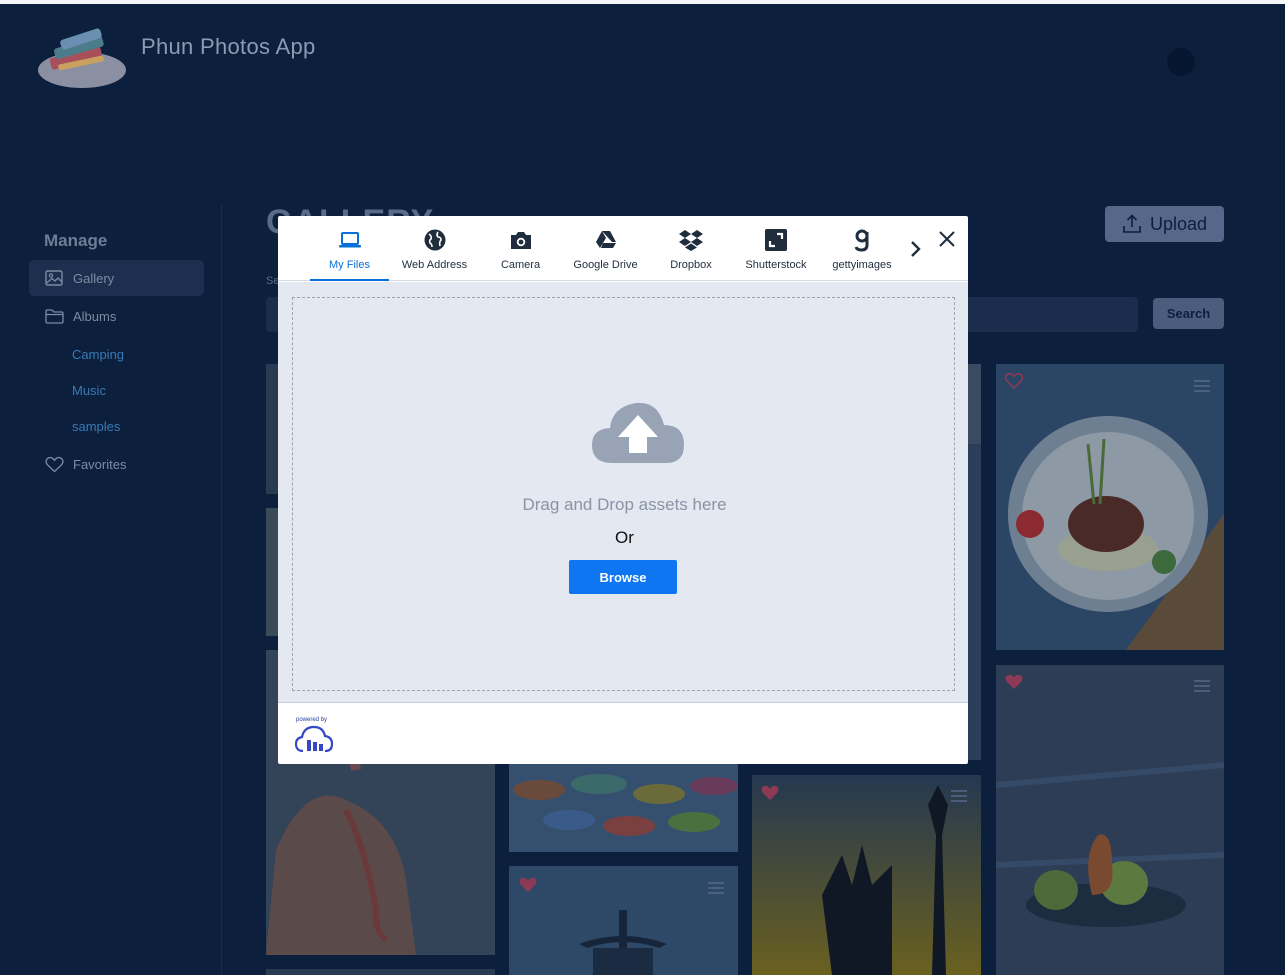 The height and width of the screenshot is (975, 1285). What do you see at coordinates (776, 265) in the screenshot?
I see `tab-label: Shutterstock` at bounding box center [776, 265].